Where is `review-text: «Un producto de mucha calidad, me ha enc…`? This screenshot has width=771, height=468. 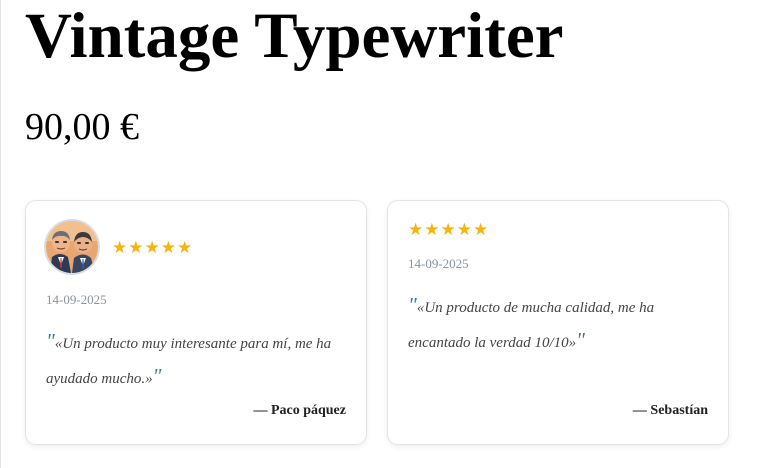 review-text: «Un producto de mucha calidad, me ha enc… is located at coordinates (531, 325).